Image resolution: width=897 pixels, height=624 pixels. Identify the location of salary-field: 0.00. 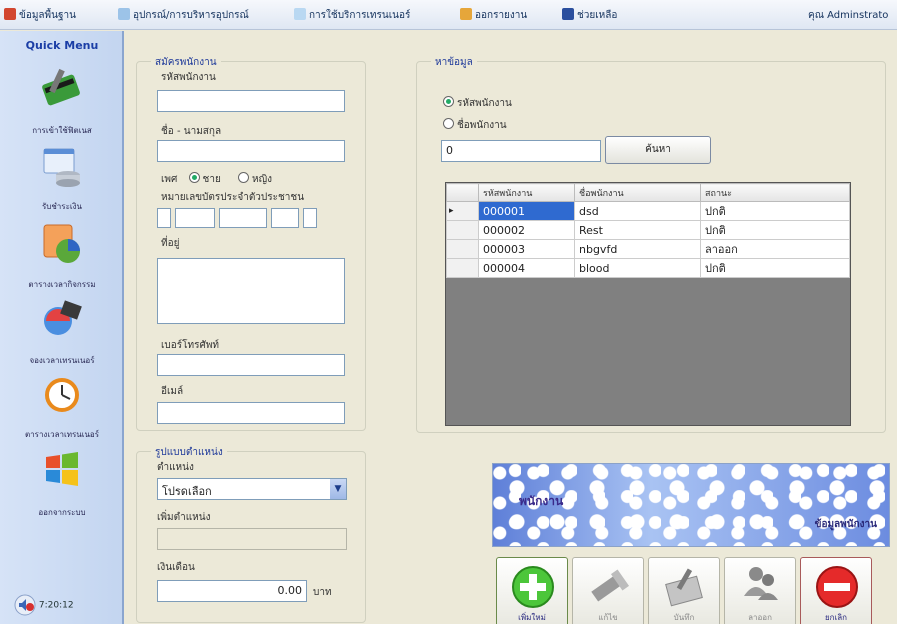
(232, 591).